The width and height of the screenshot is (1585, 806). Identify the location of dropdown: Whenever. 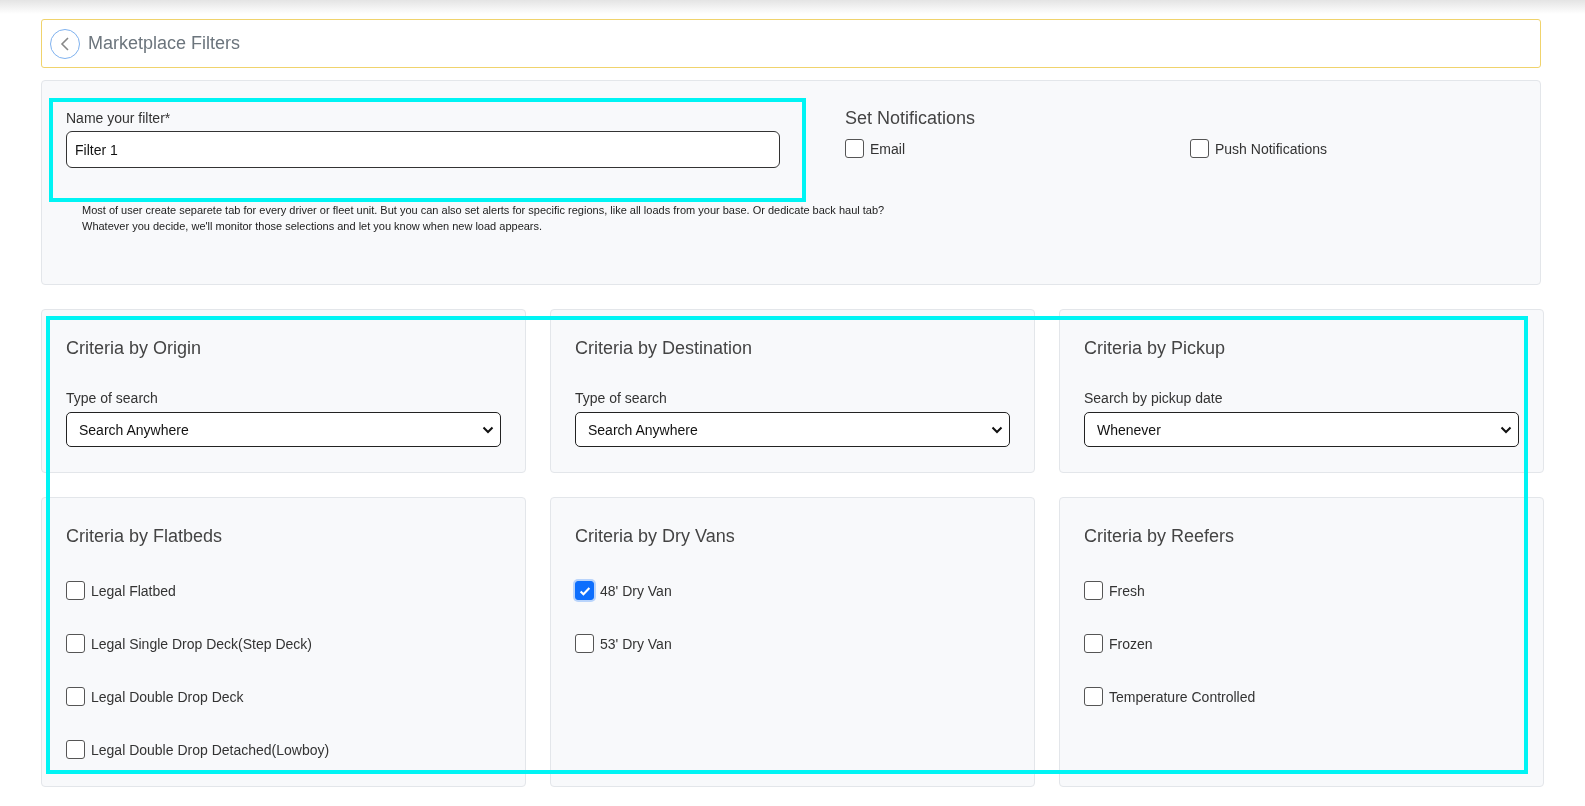
(1301, 429).